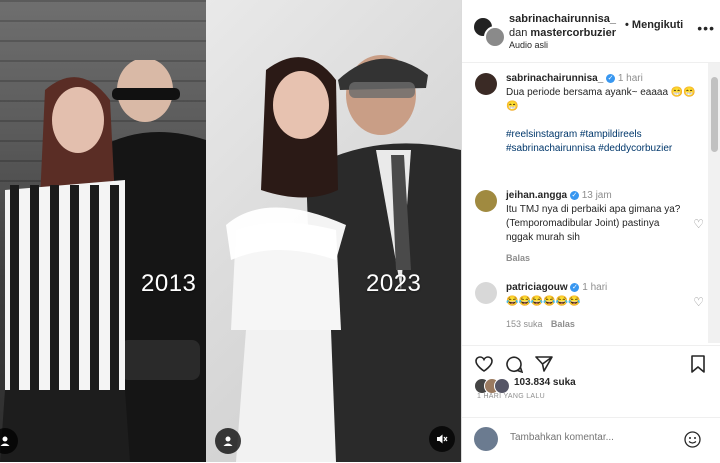 The image size is (720, 463). What do you see at coordinates (545, 382) in the screenshot?
I see `likes-count: 103.834 suka` at bounding box center [545, 382].